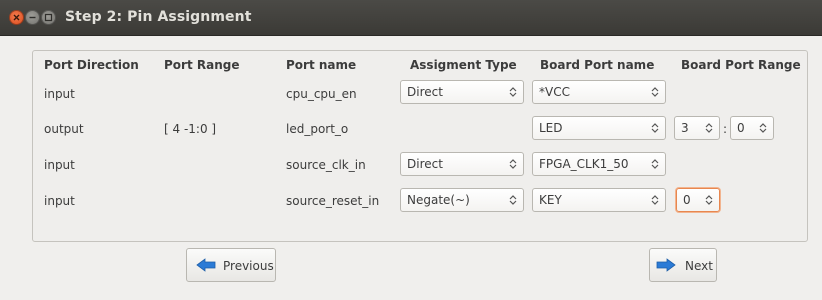 The width and height of the screenshot is (822, 300). I want to click on minimize-icon, so click(32, 17).